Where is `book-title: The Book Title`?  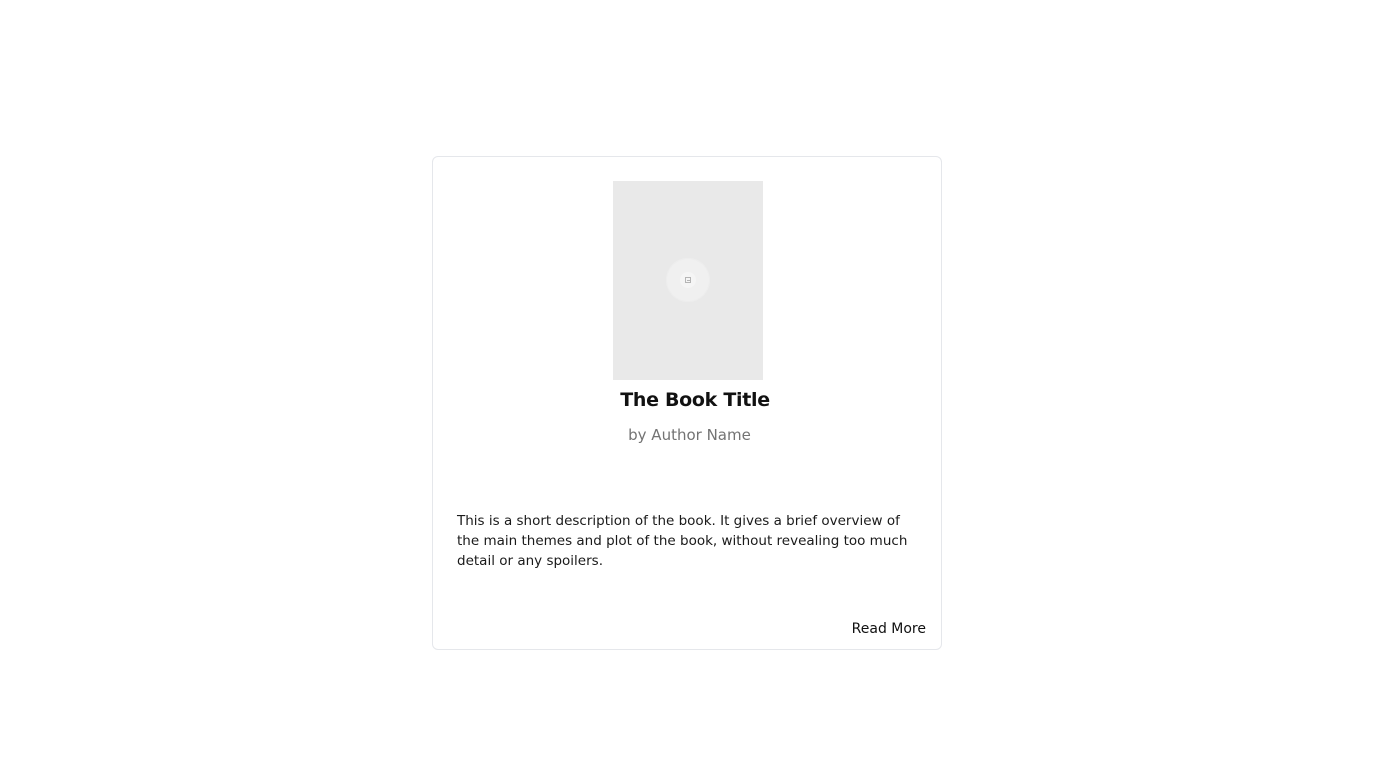
book-title: The Book Title is located at coordinates (695, 400).